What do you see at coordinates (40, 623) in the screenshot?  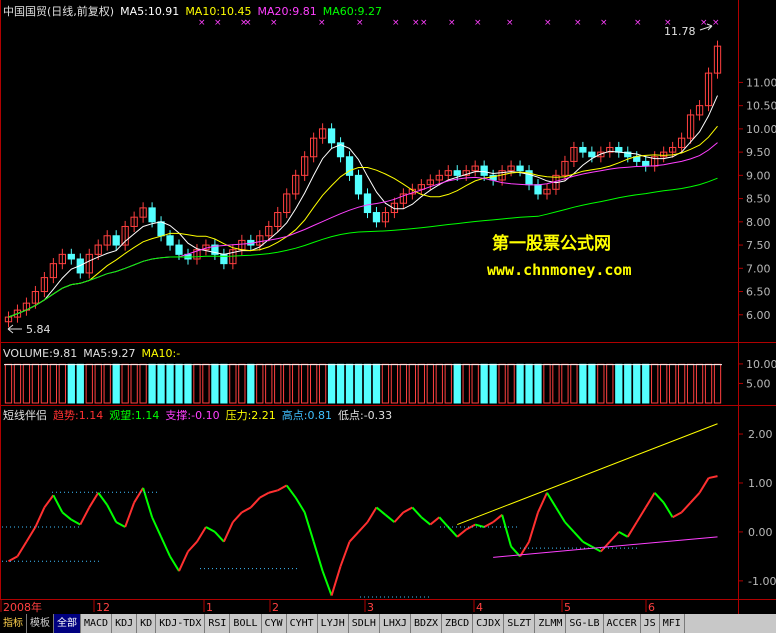 I see `tab--: 模板` at bounding box center [40, 623].